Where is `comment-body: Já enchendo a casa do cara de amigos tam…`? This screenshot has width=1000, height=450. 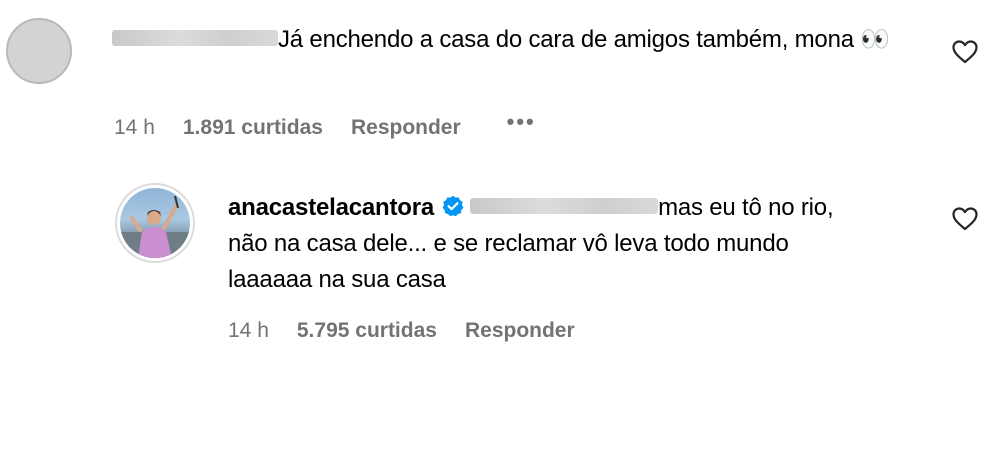
comment-body: Já enchendo a casa do cara de amigos tam… is located at coordinates (507, 40).